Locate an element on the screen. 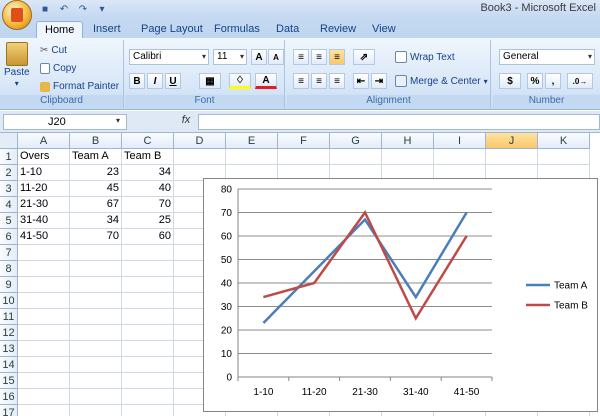 The height and width of the screenshot is (416, 600). increase-indent-icon: ⇥ is located at coordinates (379, 81).